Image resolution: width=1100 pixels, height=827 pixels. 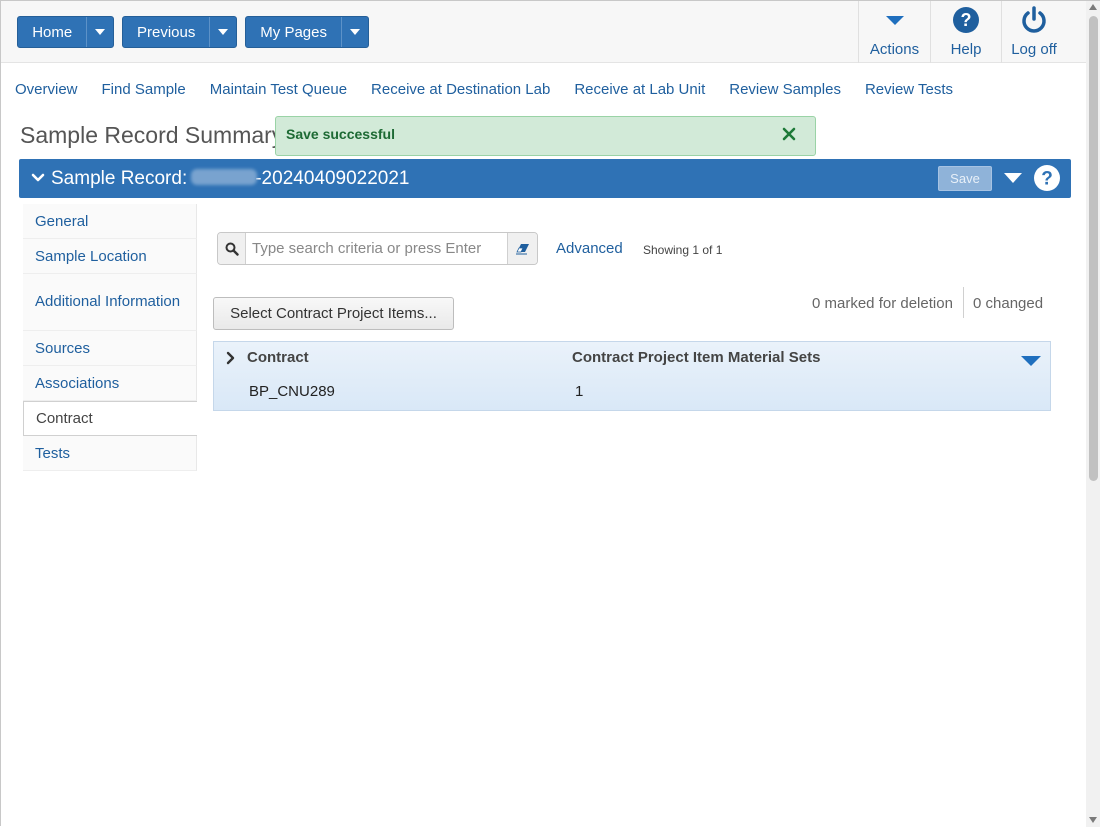 I want to click on save-button: Save, so click(x=965, y=178).